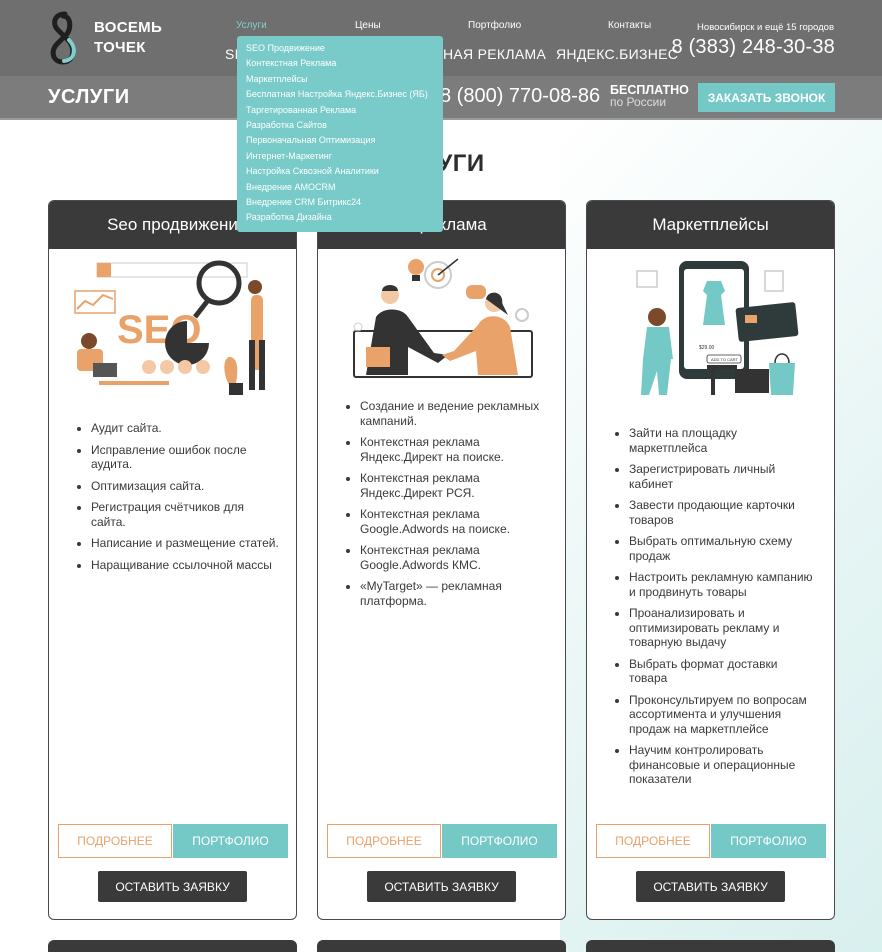  I want to click on logo-line-1: ВОСЕМЬ, so click(128, 27).